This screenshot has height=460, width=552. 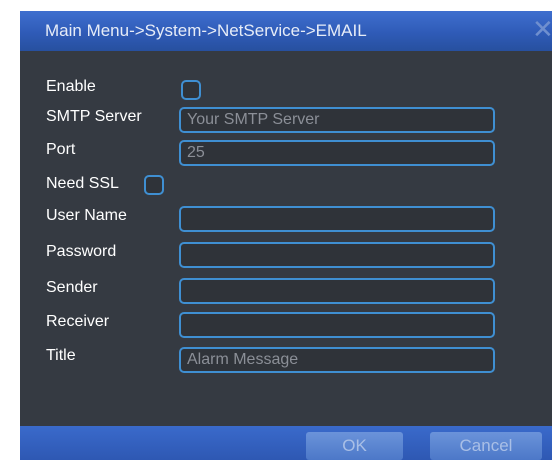 What do you see at coordinates (337, 325) in the screenshot?
I see `receiver-input` at bounding box center [337, 325].